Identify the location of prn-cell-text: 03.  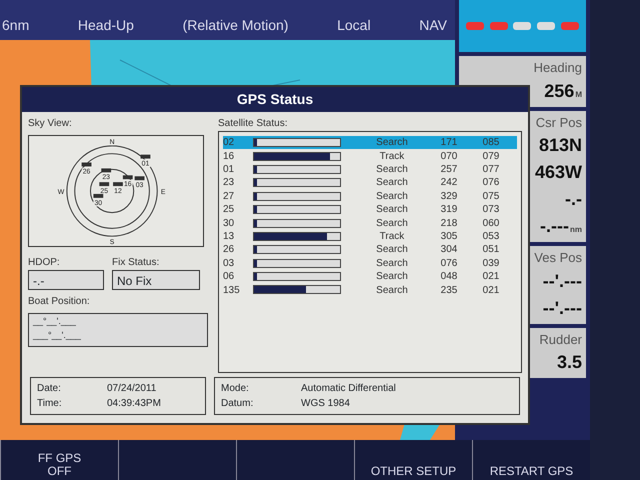
(229, 263).